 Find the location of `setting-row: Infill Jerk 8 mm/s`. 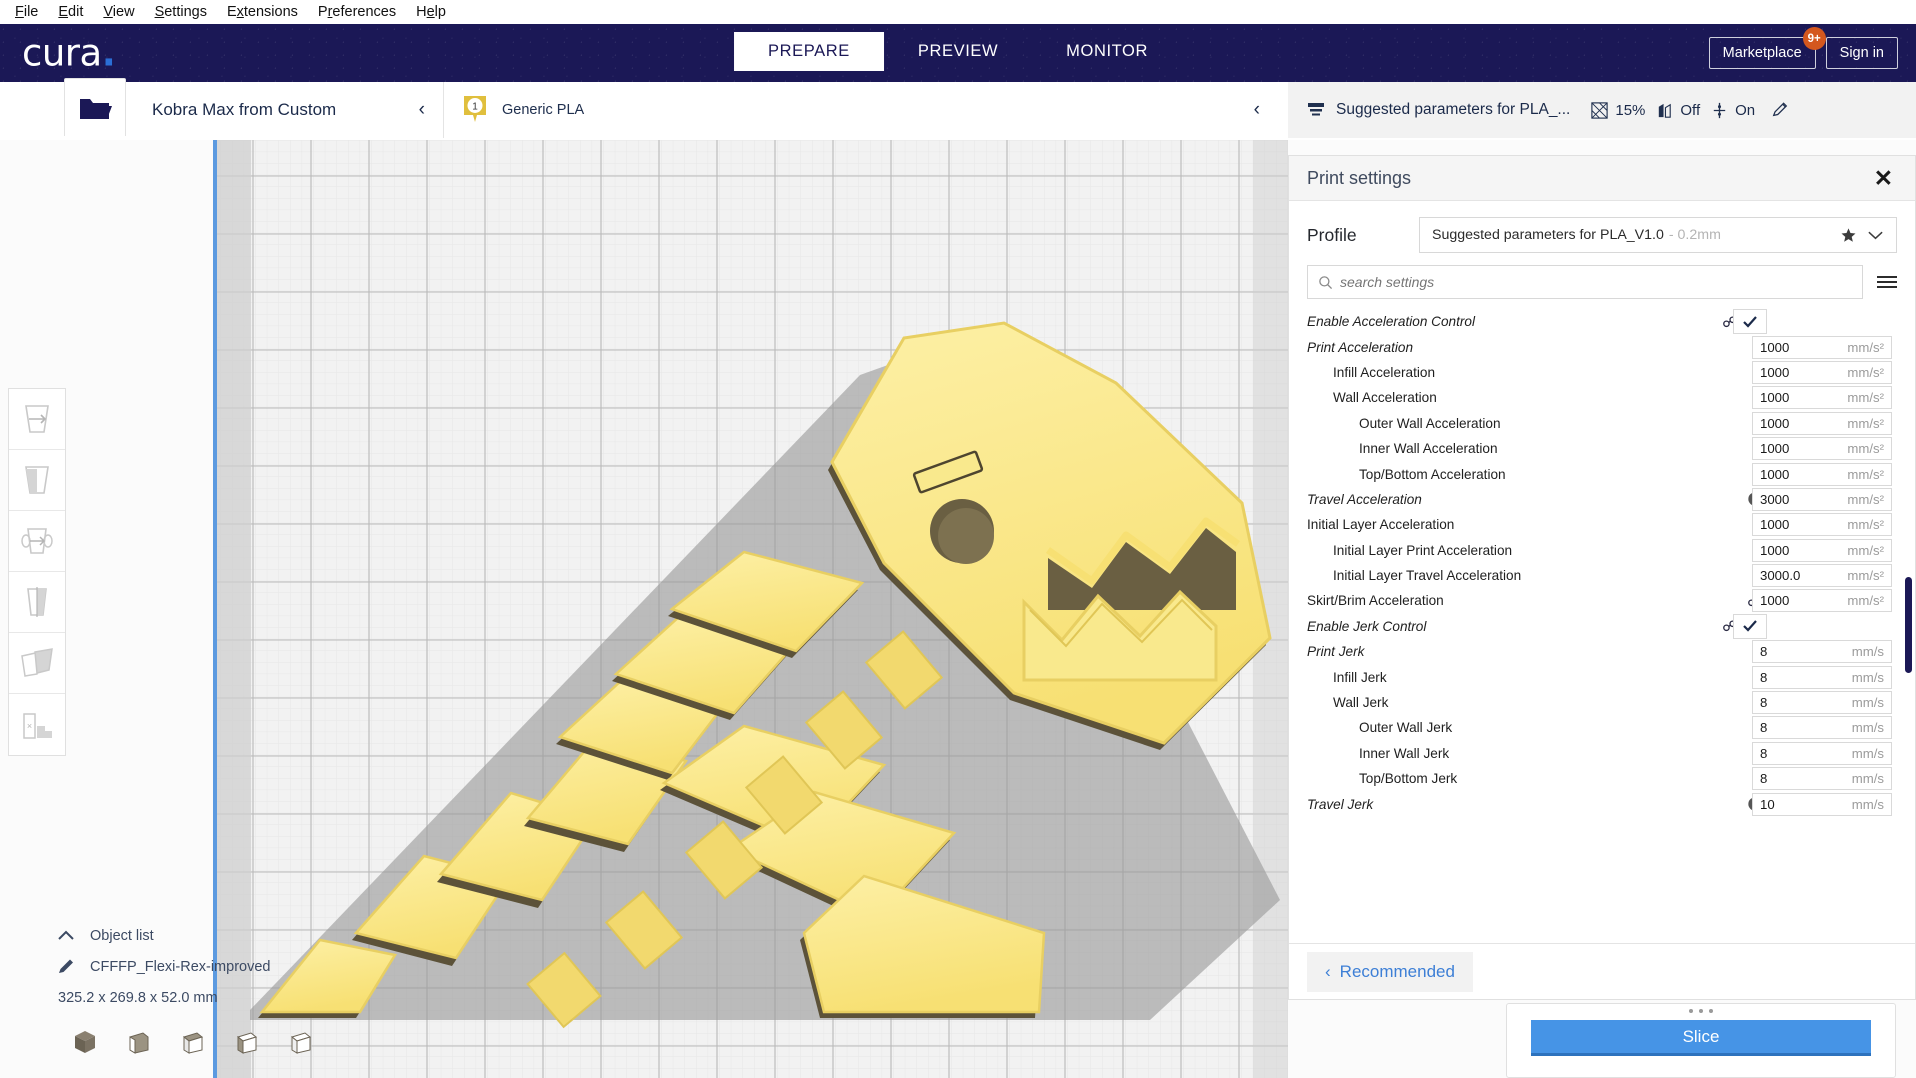

setting-row: Infill Jerk 8 mm/s is located at coordinates (1606, 676).